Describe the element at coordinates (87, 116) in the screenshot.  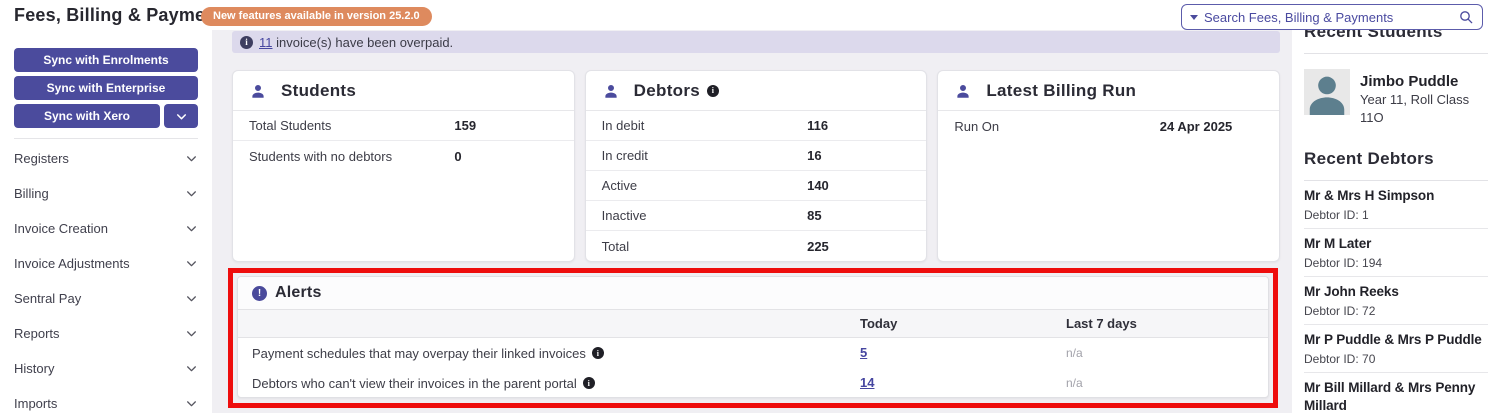
I see `sync-xero-button: Sync with Xero` at that location.